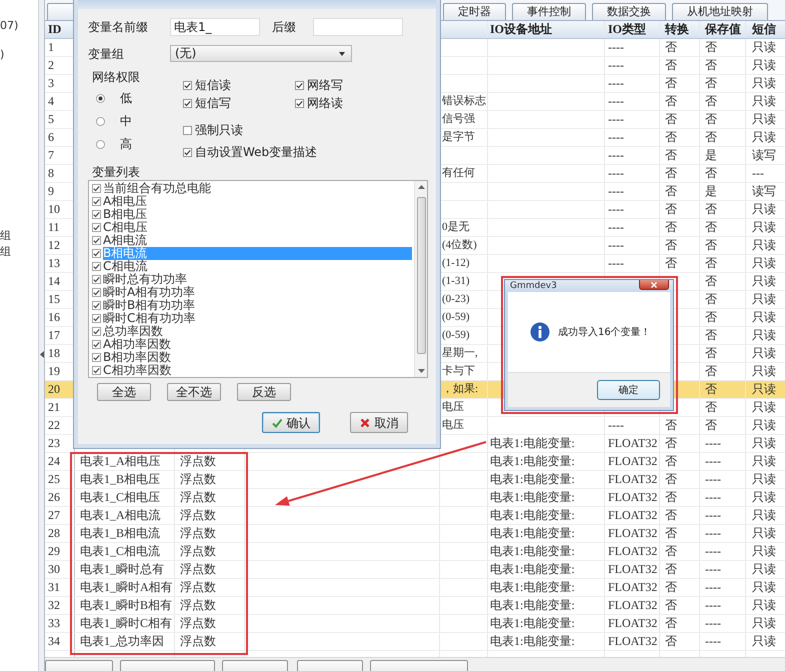 This screenshot has height=671, width=785. I want to click on table-row: 28 电表1_B相电流 浮点数 电表1:电能变量: FLOAT32 否 ---- 只读, so click(415, 534).